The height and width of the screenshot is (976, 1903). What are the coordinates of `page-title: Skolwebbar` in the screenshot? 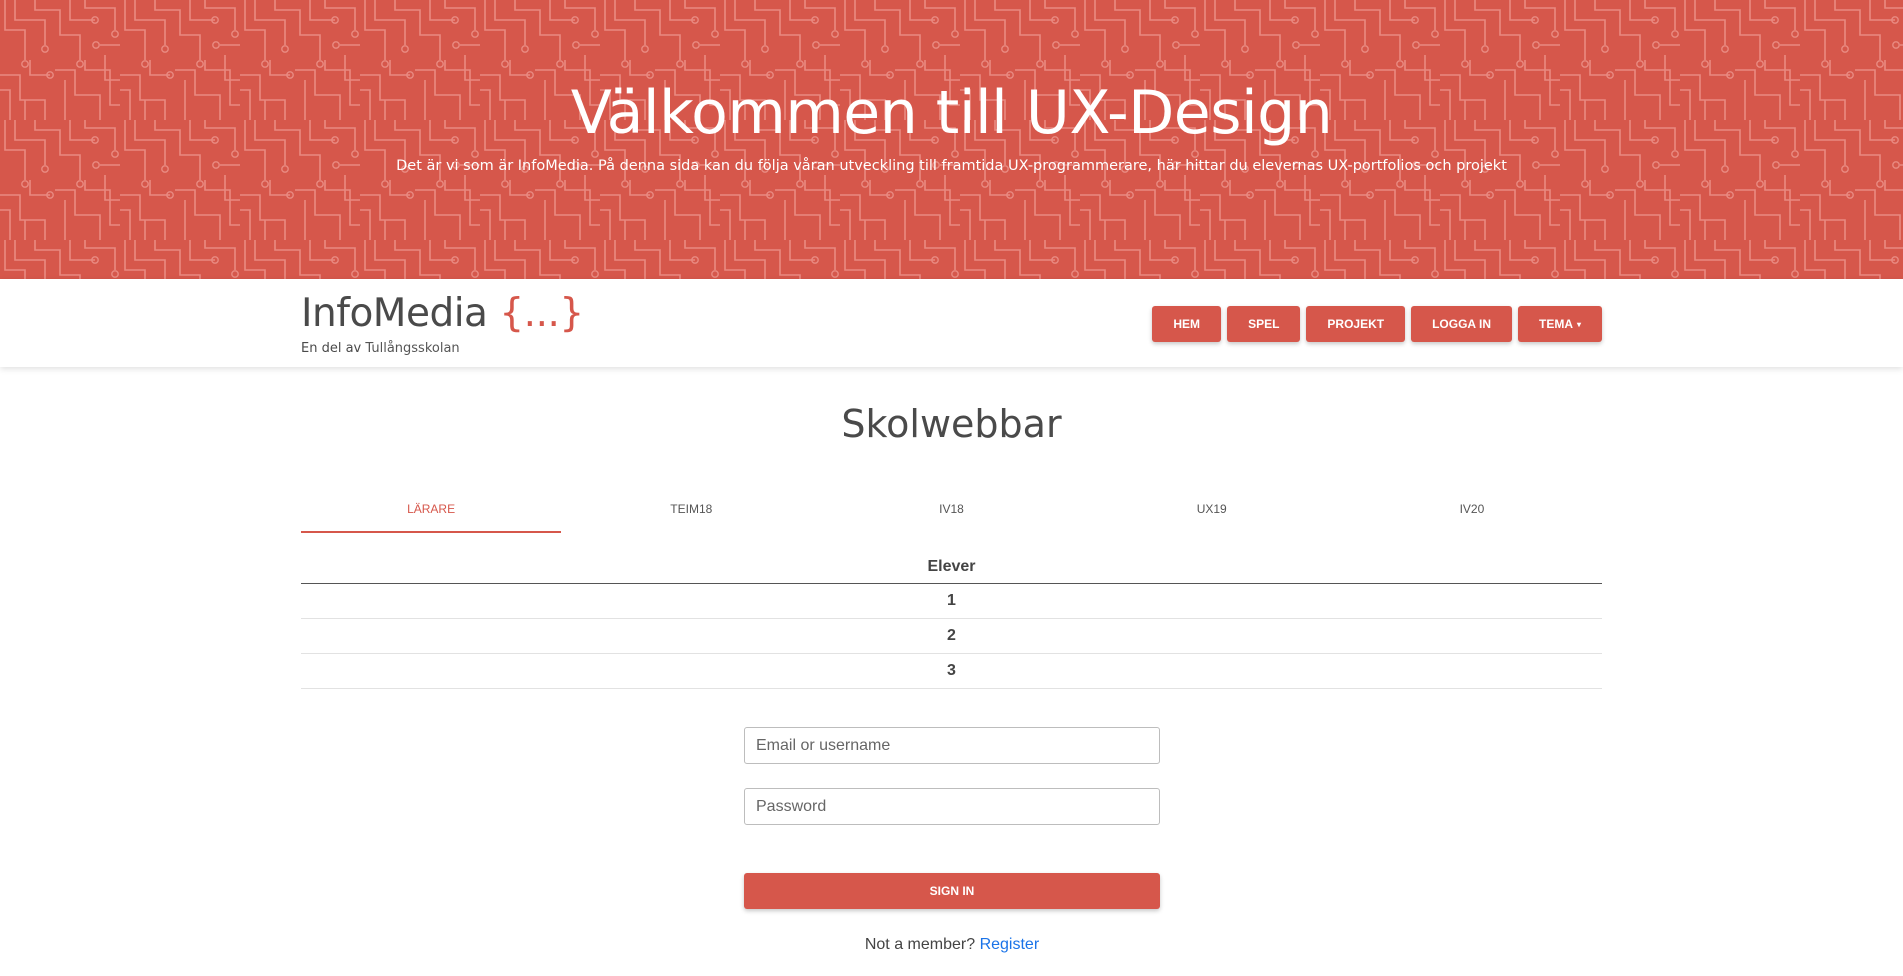 It's located at (951, 424).